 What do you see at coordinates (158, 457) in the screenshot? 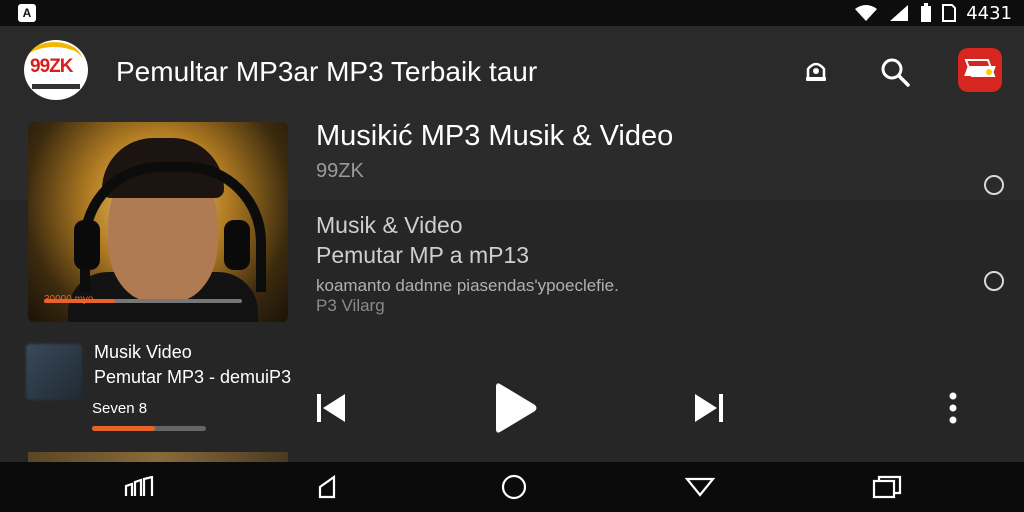
I see `next-item-thumbnail` at bounding box center [158, 457].